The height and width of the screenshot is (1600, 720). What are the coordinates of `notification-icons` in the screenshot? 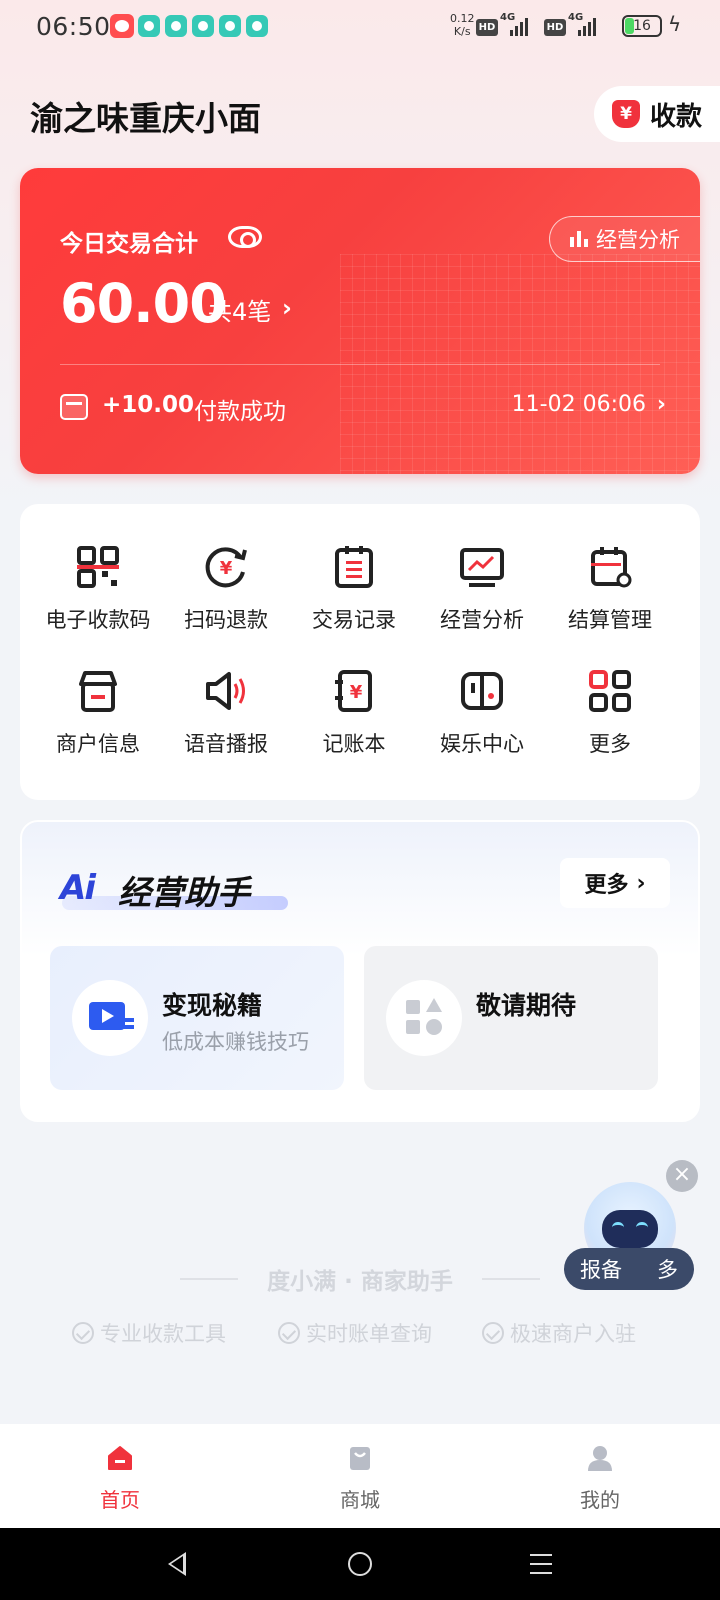 It's located at (203, 26).